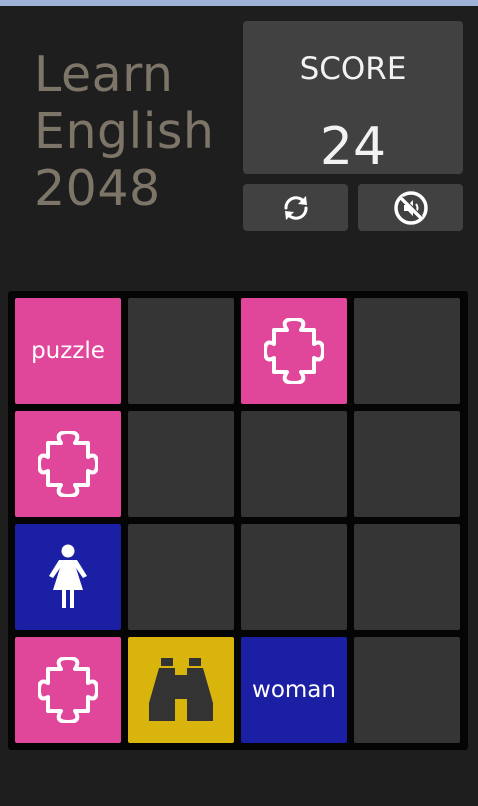 The height and width of the screenshot is (806, 478). What do you see at coordinates (104, 74) in the screenshot?
I see `title-line-1: Learn` at bounding box center [104, 74].